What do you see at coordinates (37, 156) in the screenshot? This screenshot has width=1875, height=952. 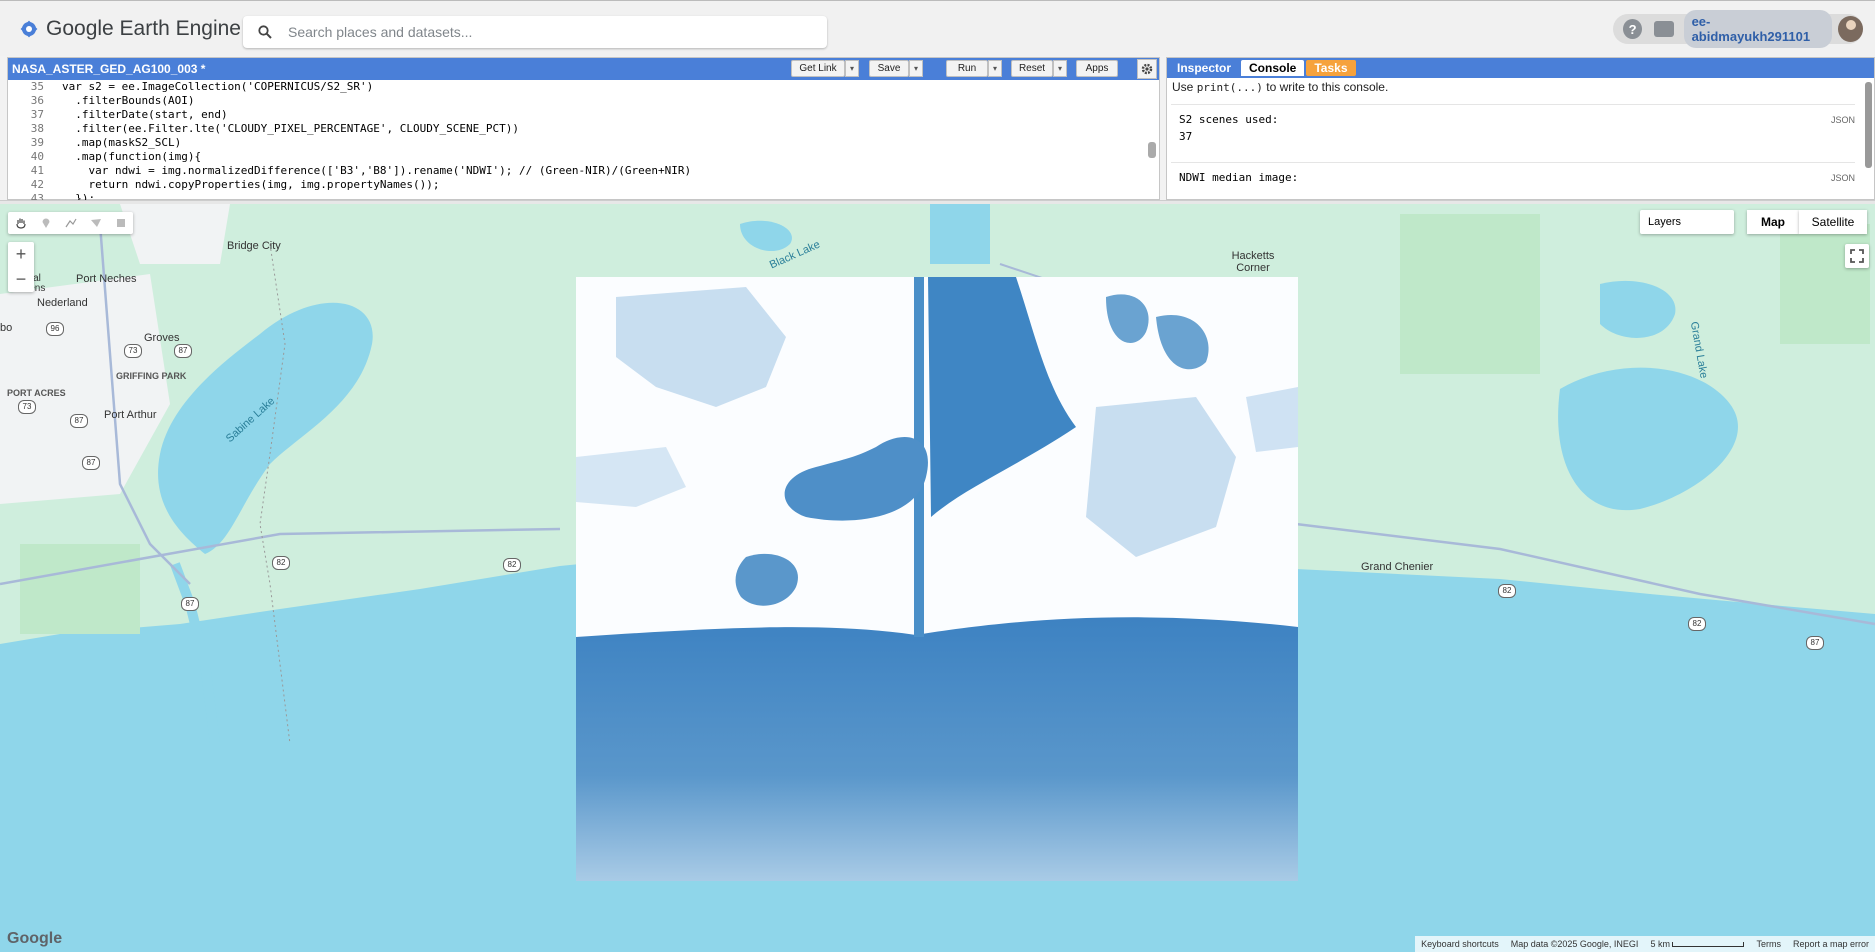 I see `line-number: 40` at bounding box center [37, 156].